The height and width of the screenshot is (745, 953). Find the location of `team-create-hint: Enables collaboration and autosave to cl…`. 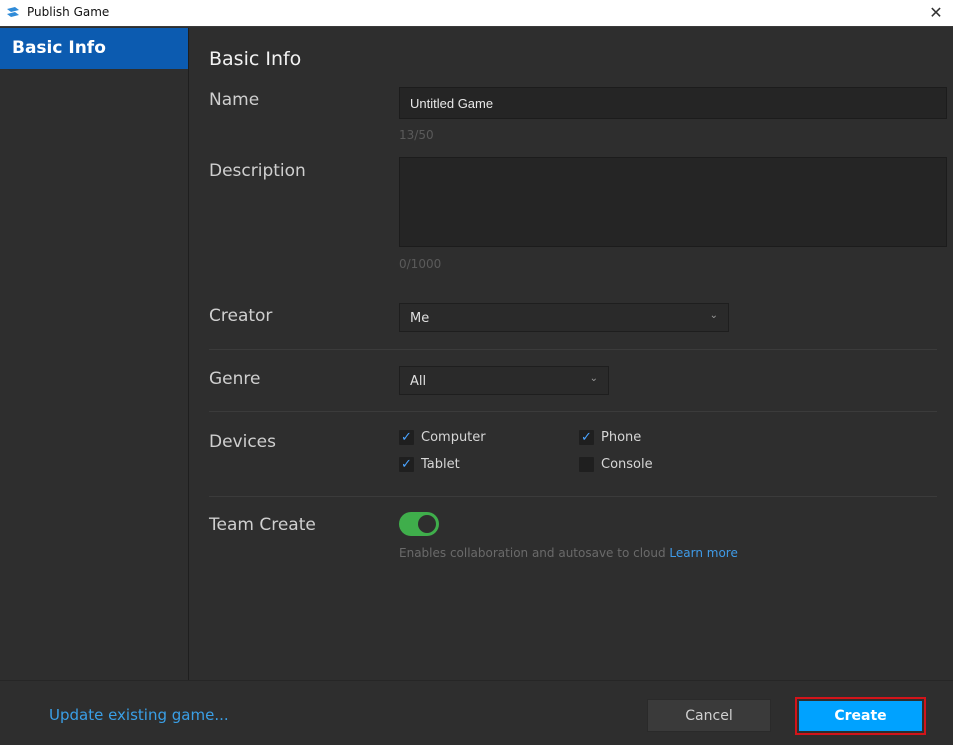

team-create-hint: Enables collaboration and autosave to cl… is located at coordinates (568, 553).